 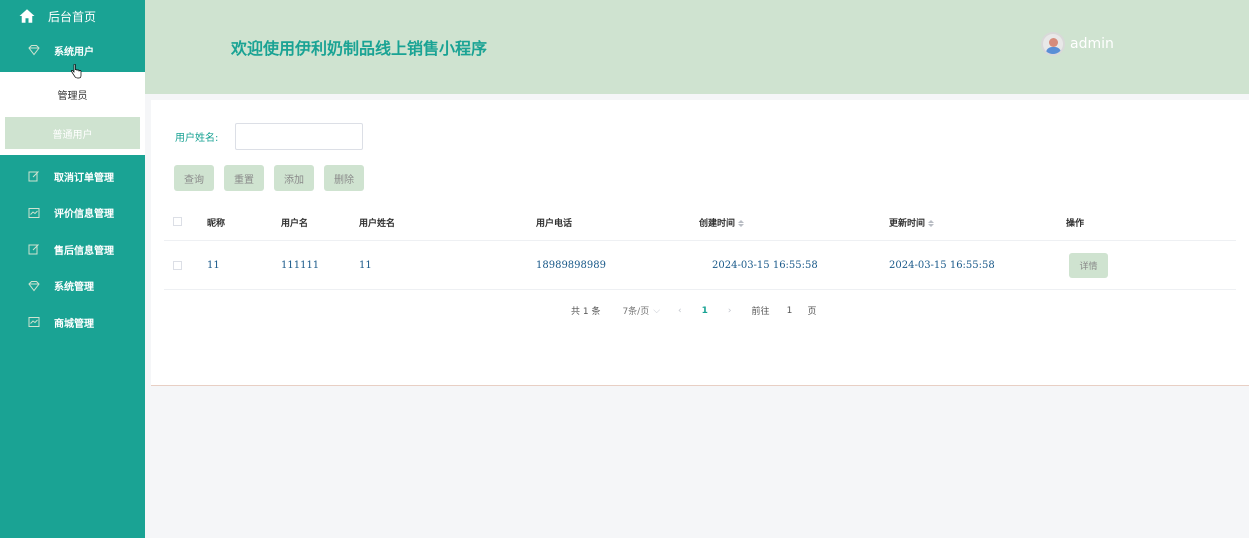 I want to click on goto-label: 前往, so click(x=760, y=312).